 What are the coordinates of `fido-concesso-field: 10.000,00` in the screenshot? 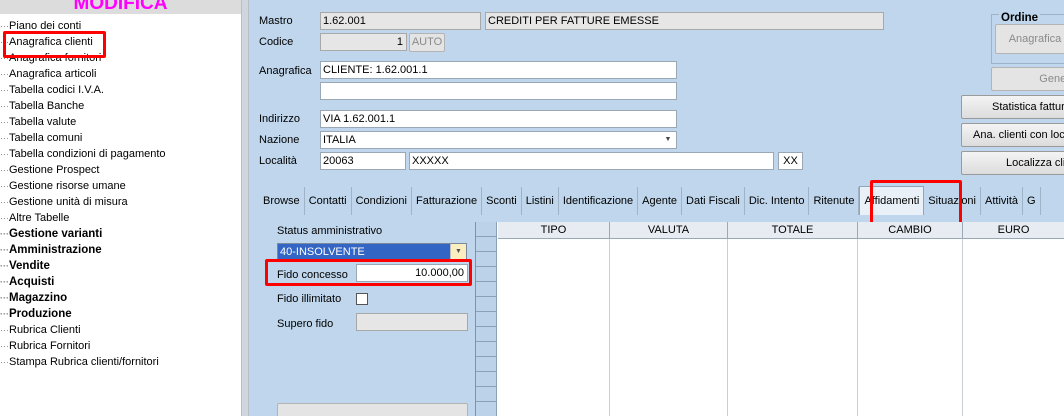 It's located at (412, 273).